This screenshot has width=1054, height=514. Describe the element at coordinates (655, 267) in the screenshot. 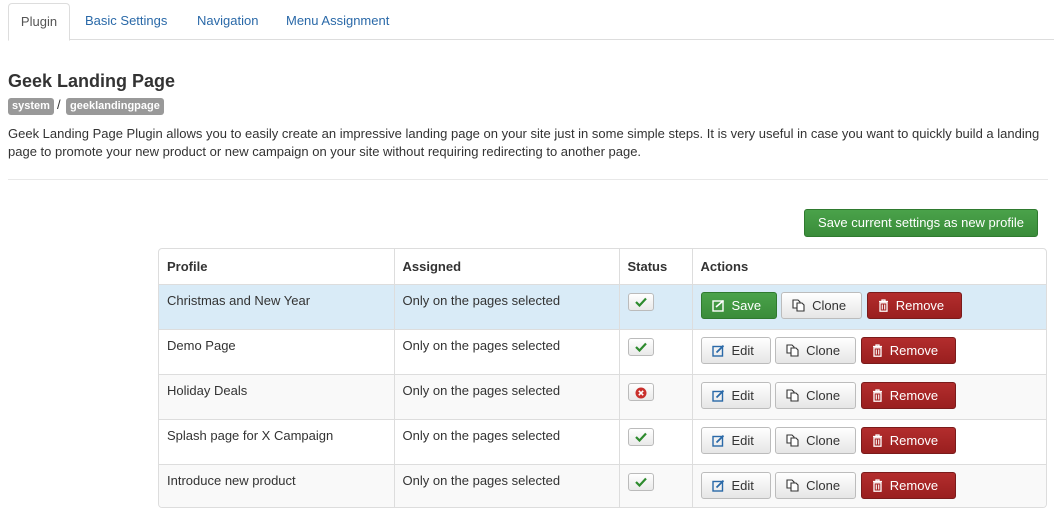

I see `column-header-status: Status` at that location.